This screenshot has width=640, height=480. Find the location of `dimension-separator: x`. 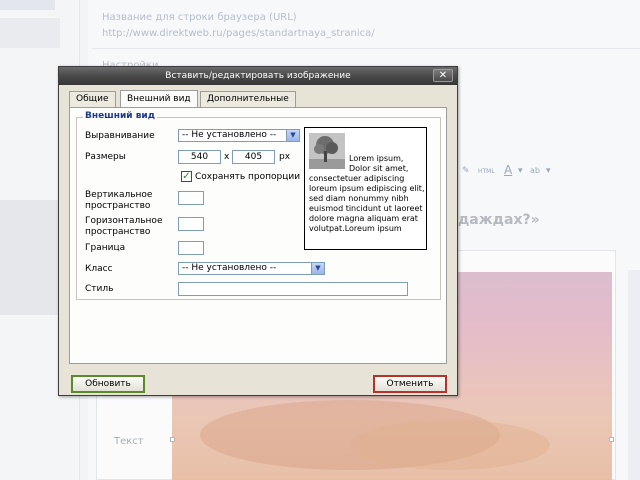

dimension-separator: x is located at coordinates (227, 157).